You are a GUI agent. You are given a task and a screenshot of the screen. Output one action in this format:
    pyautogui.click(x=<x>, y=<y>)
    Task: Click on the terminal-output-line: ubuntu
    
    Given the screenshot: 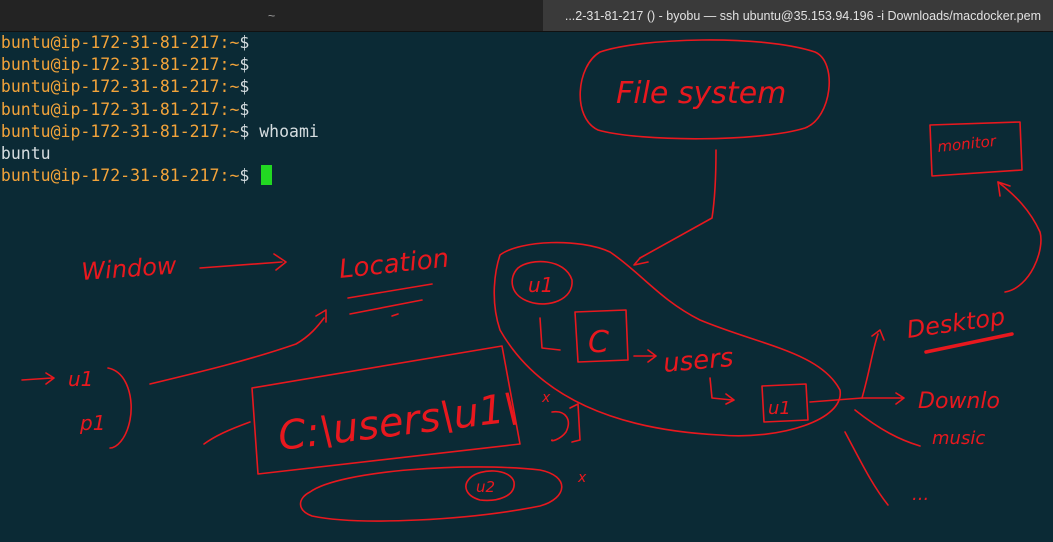 What is the action you would take?
    pyautogui.click(x=159, y=154)
    